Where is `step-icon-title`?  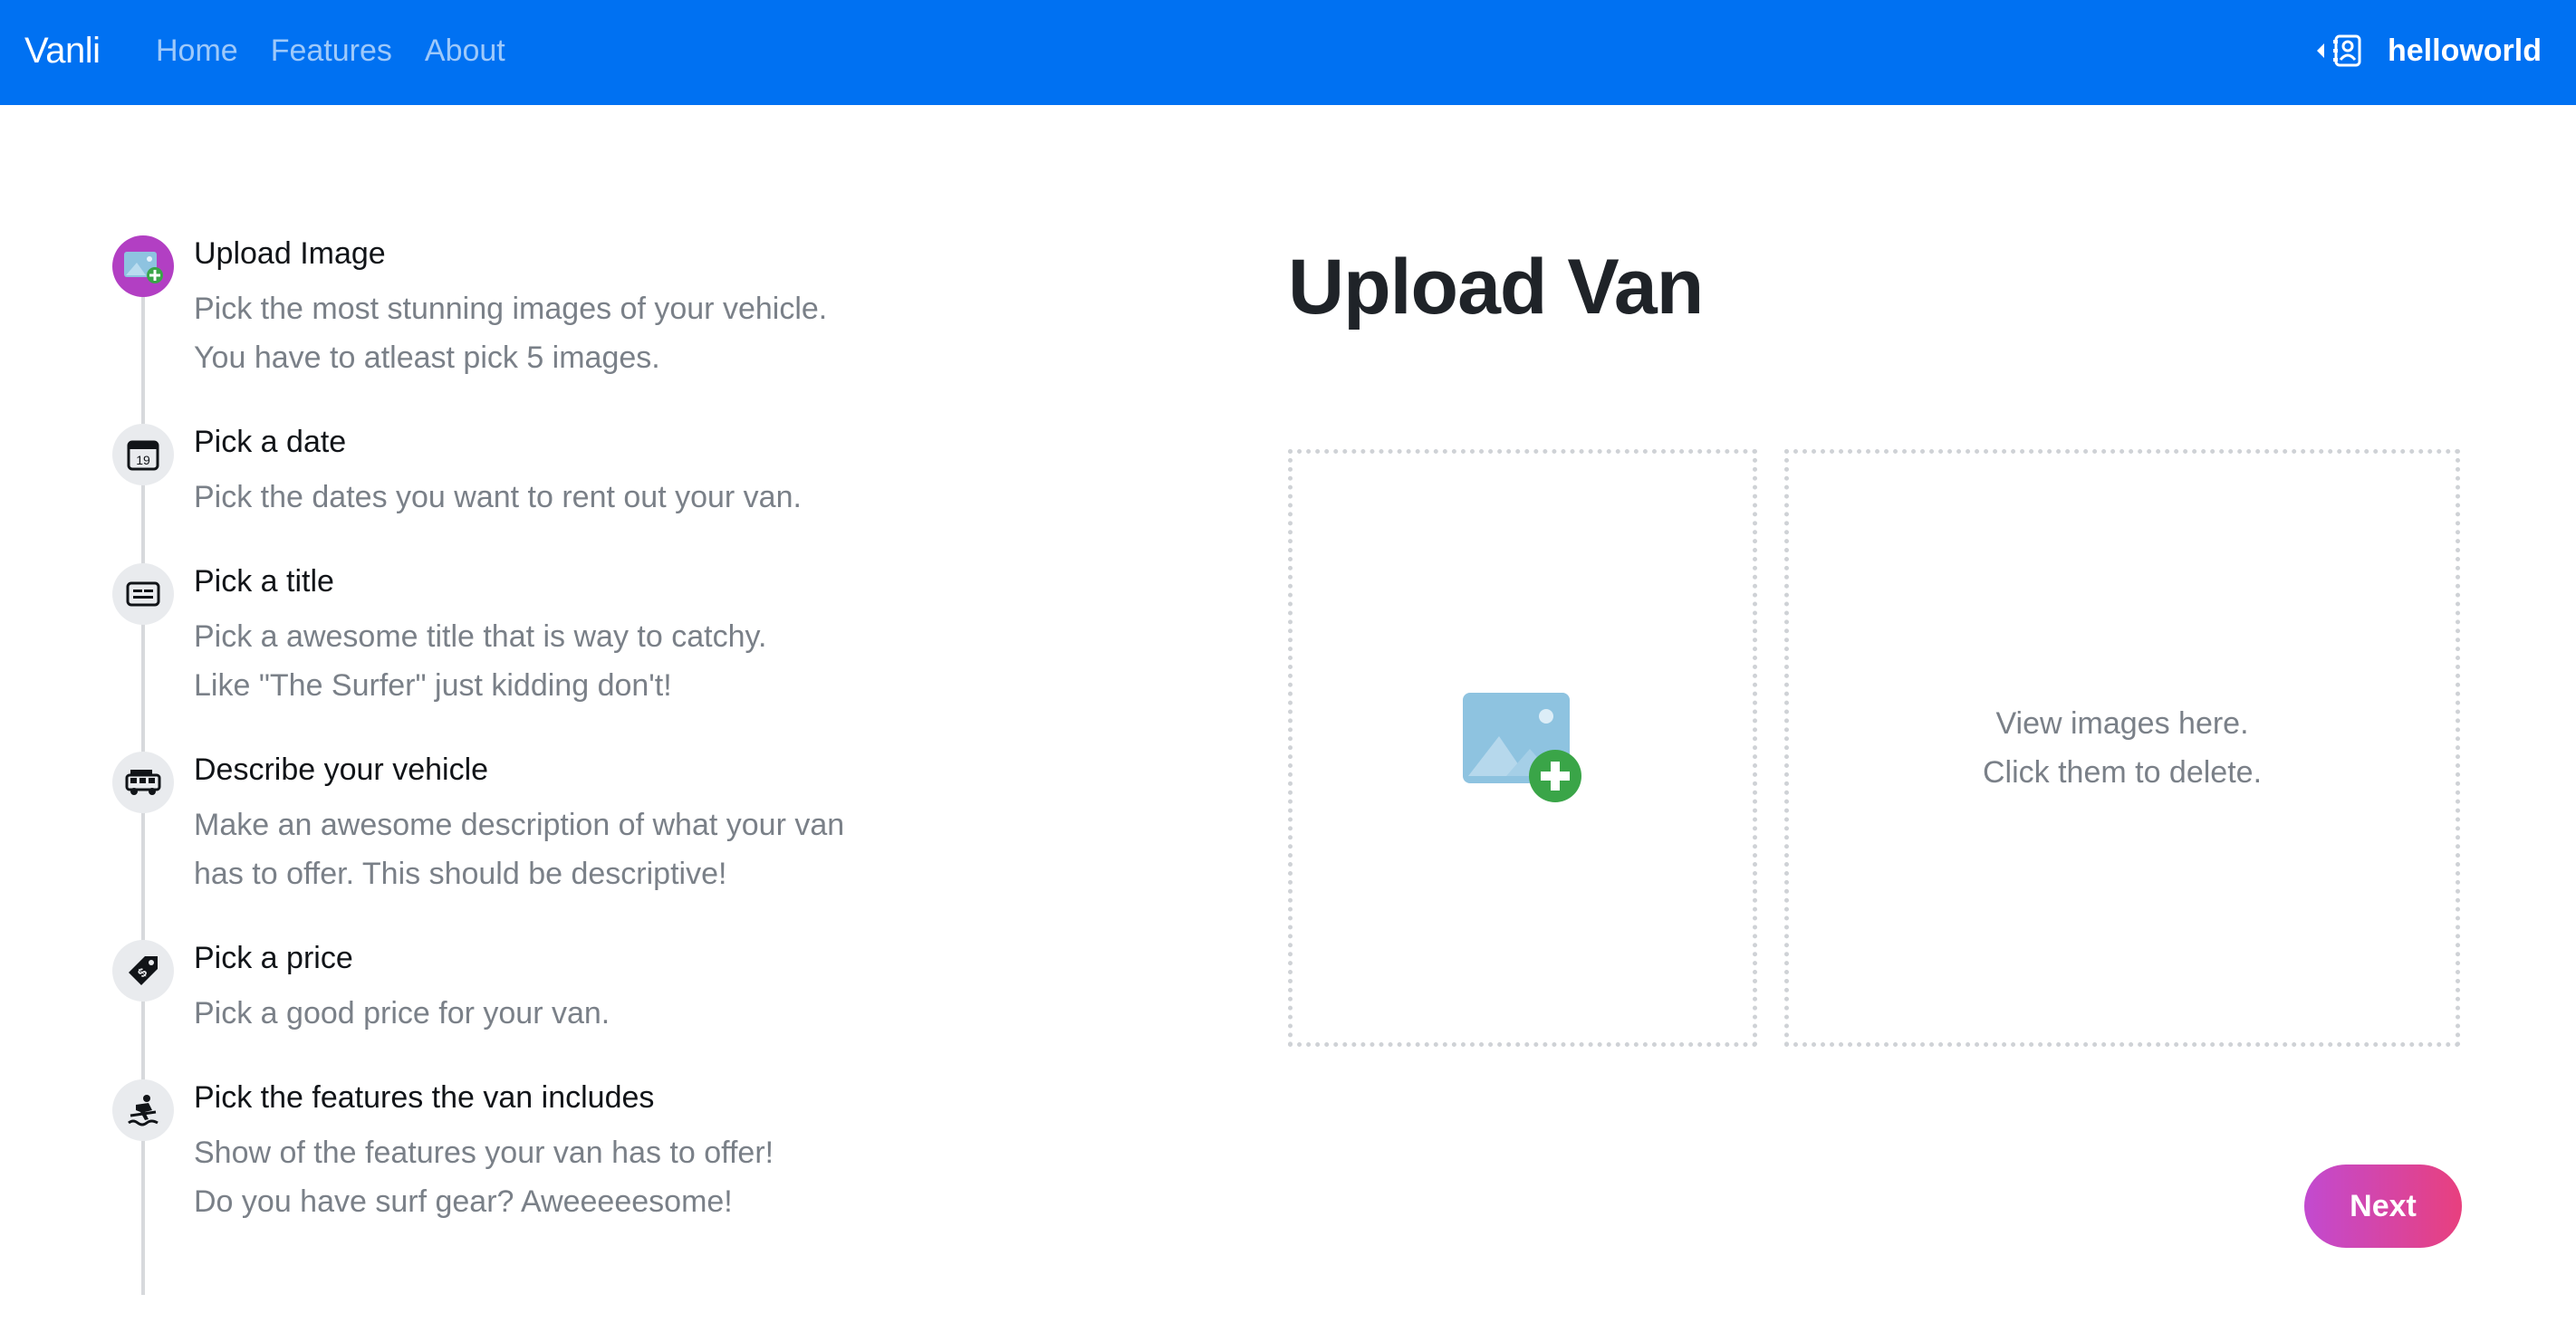
step-icon-title is located at coordinates (143, 594).